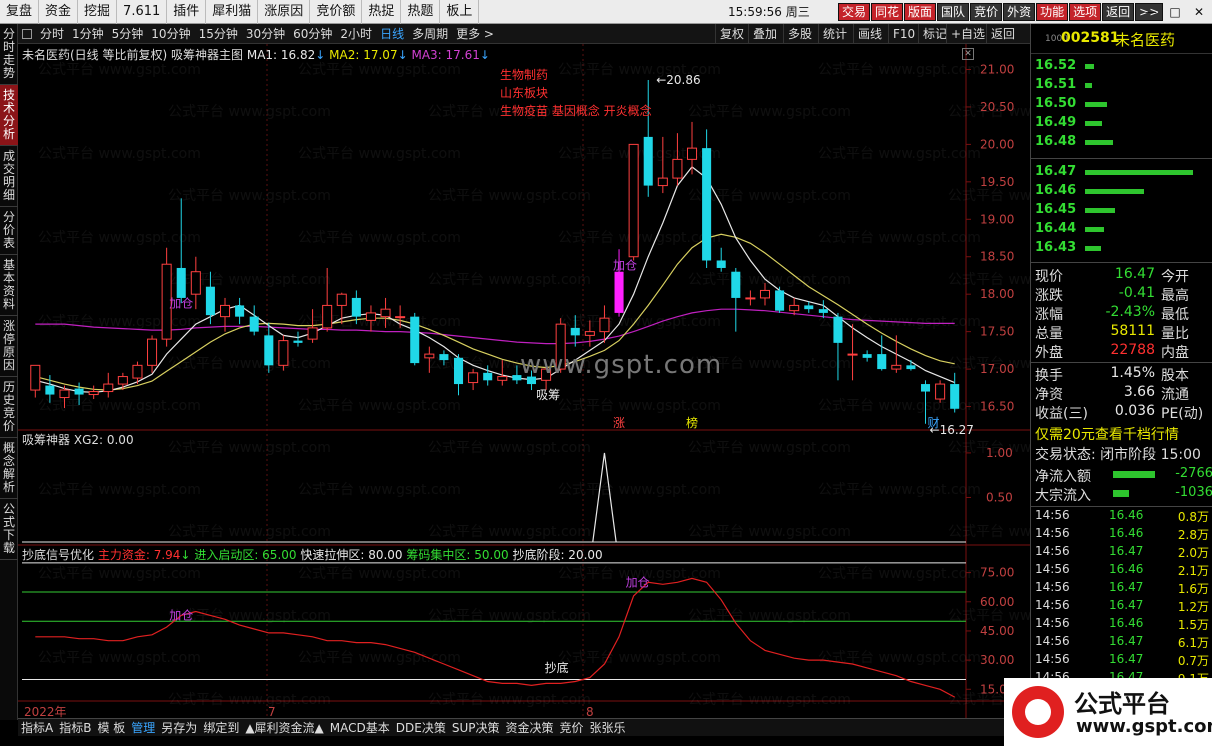 The width and height of the screenshot is (1212, 746). I want to click on bottom-tab: DDE决策, so click(421, 728).